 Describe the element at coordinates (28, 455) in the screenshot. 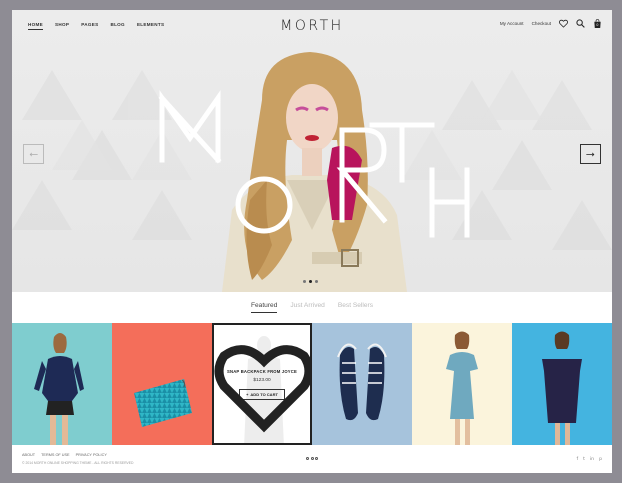

I see `footer-about-link: ABOUT` at that location.